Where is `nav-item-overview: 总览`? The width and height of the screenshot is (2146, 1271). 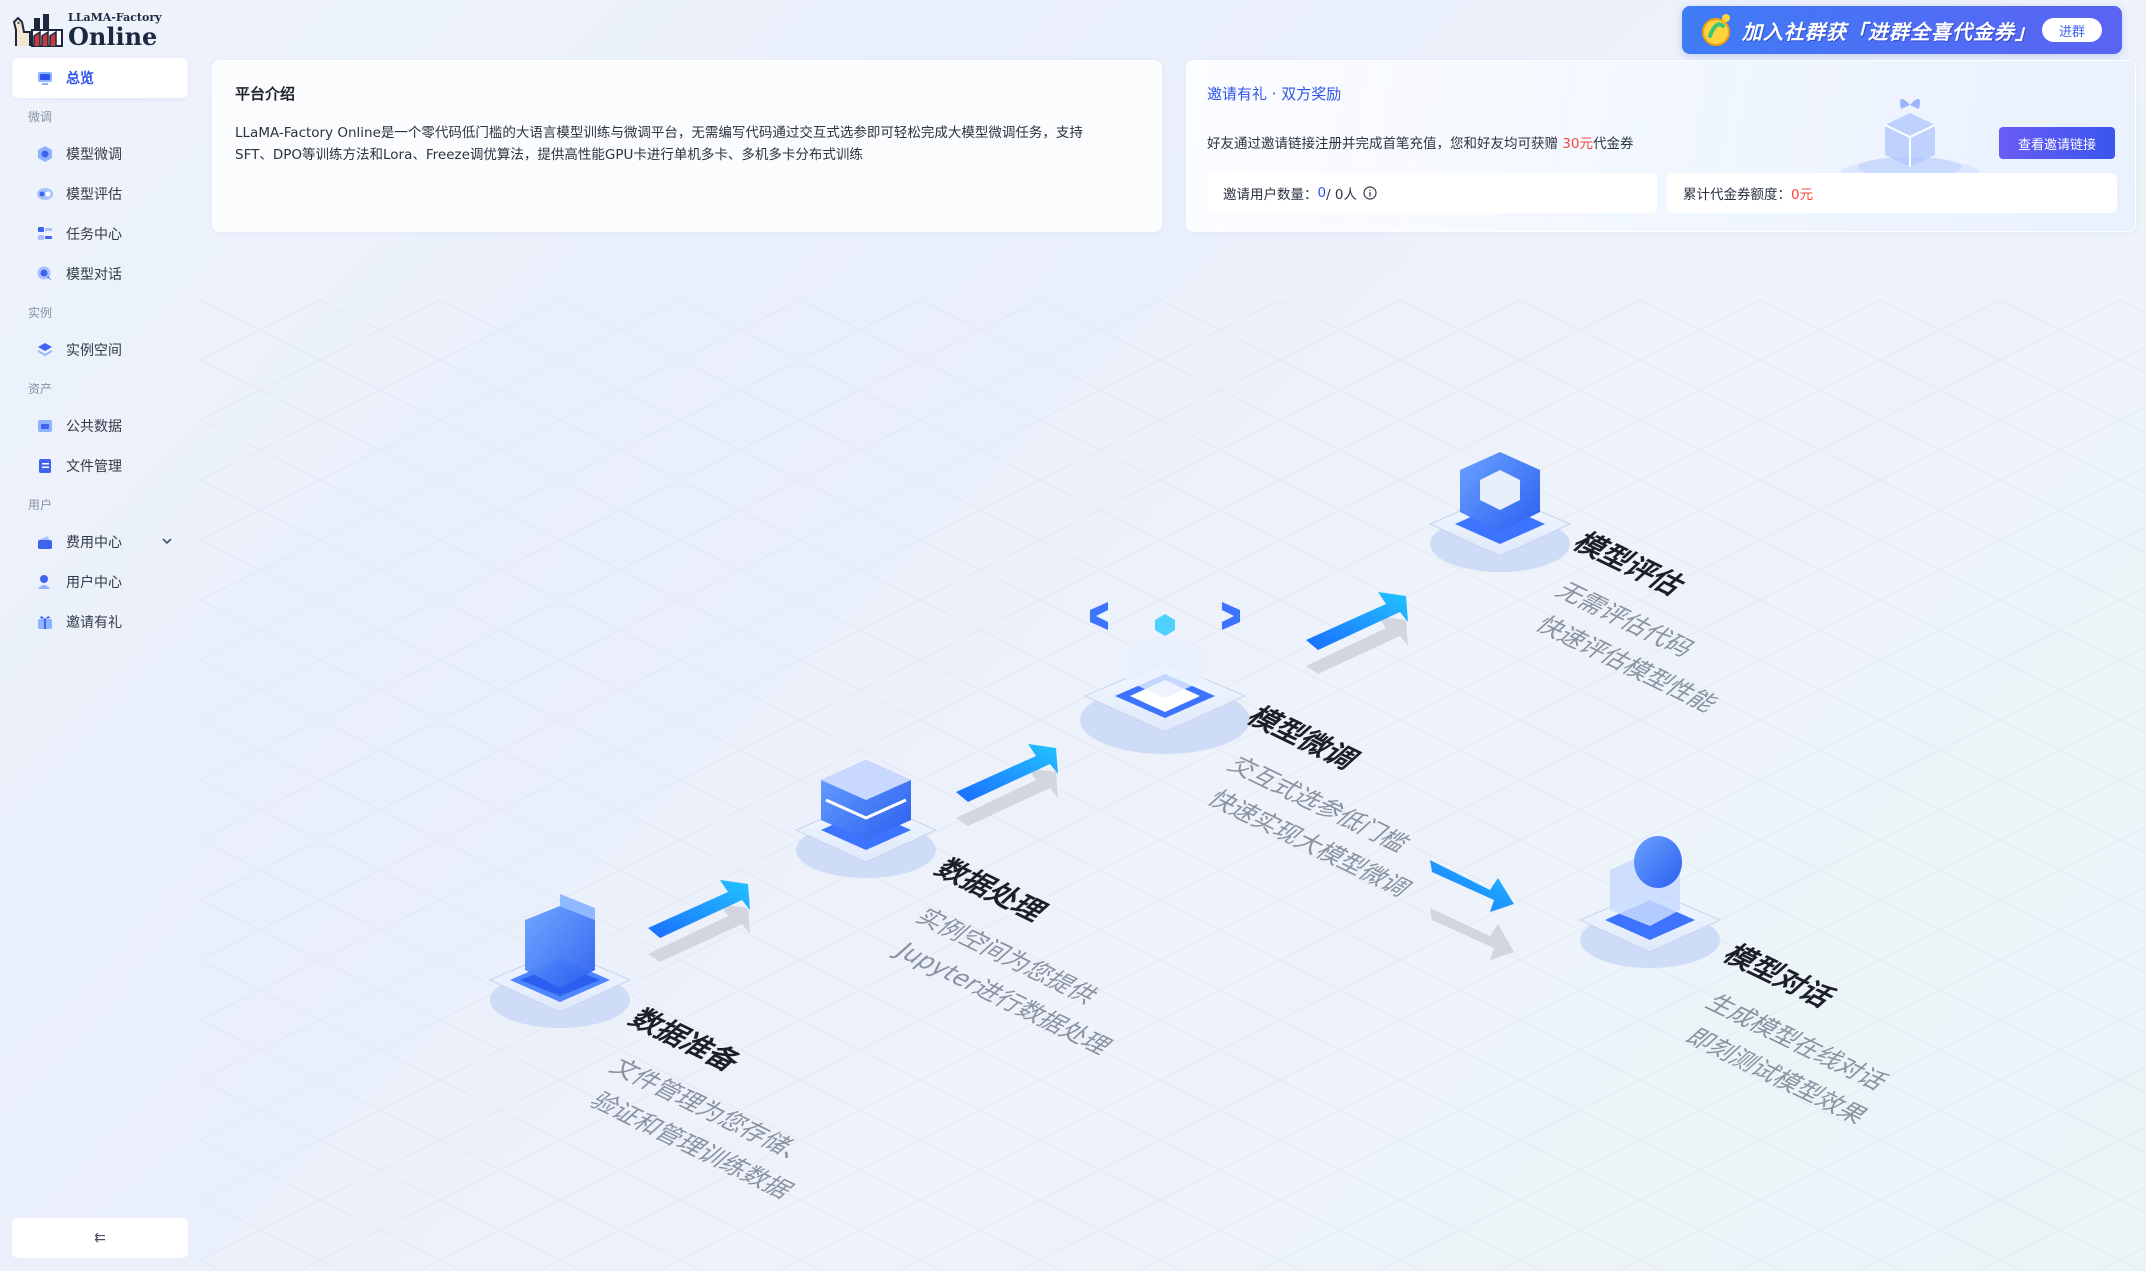 nav-item-overview: 总览 is located at coordinates (100, 78).